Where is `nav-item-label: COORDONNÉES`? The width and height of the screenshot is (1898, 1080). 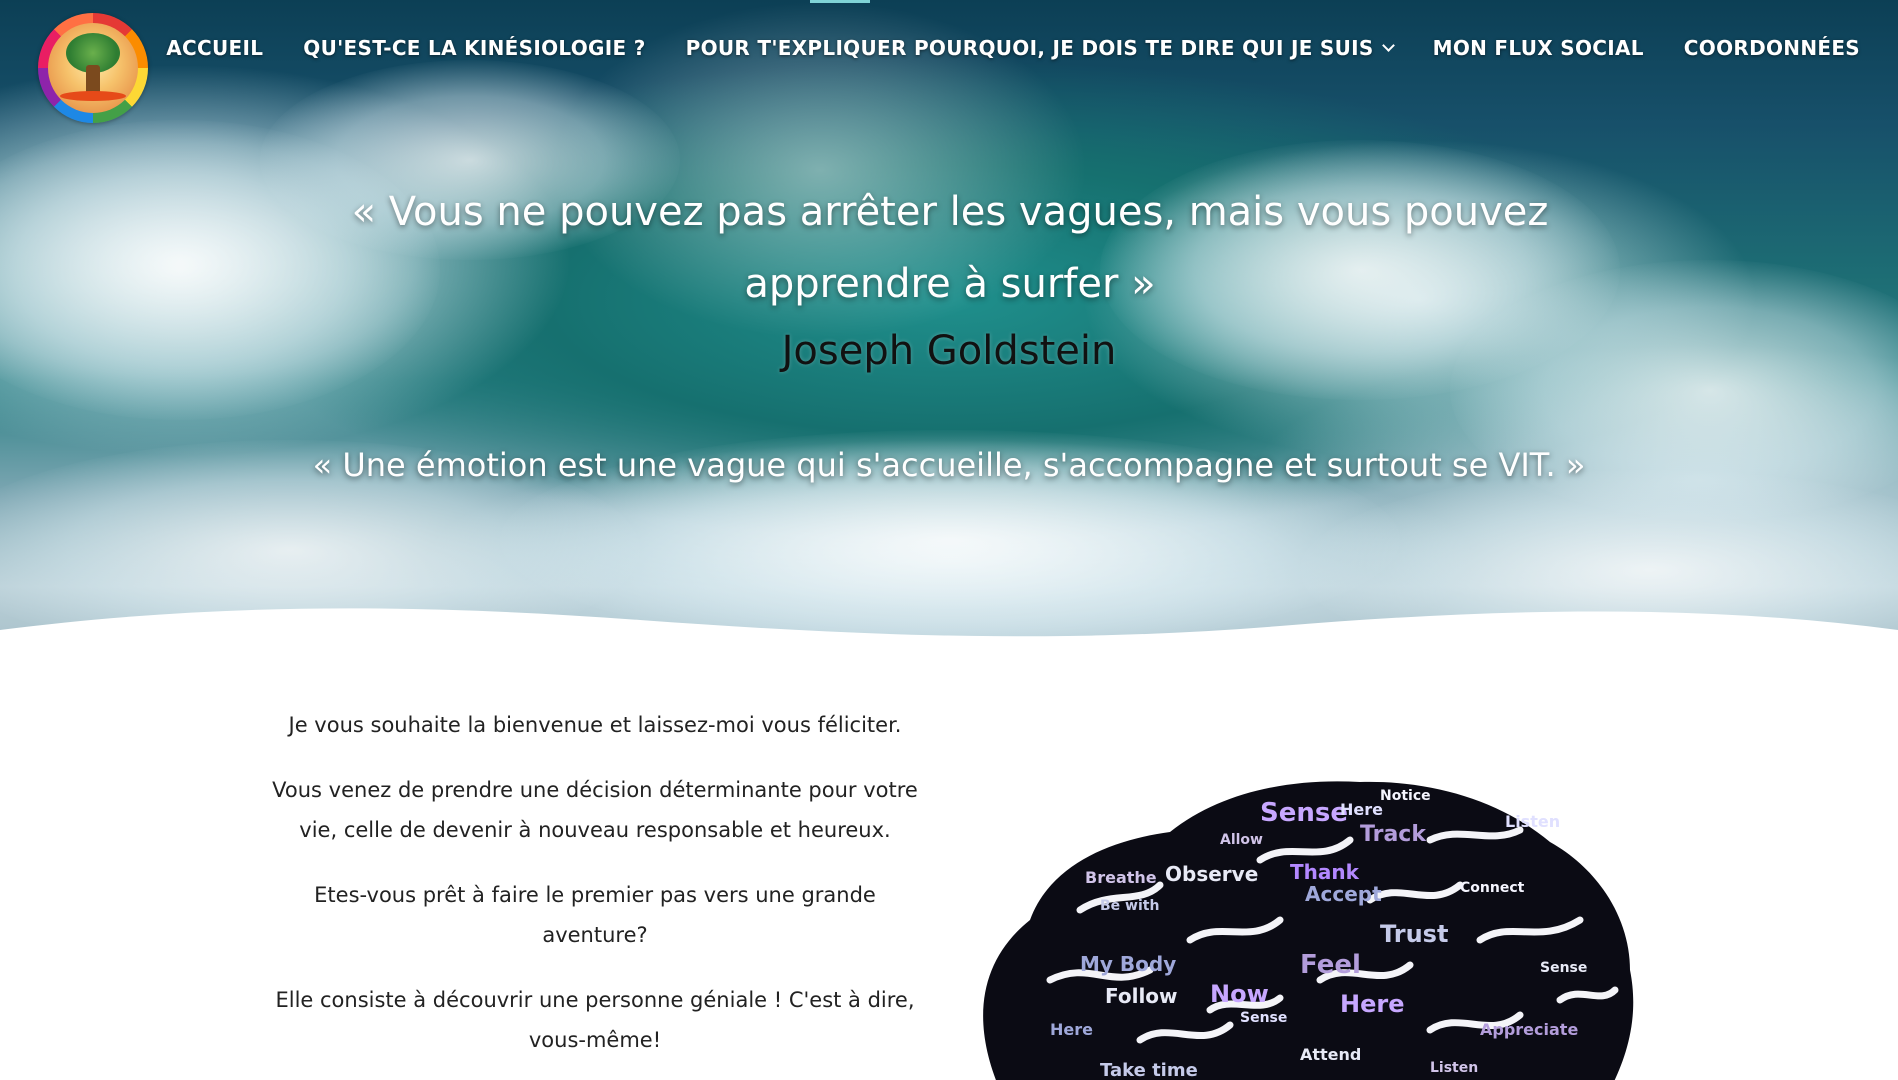
nav-item-label: COORDONNÉES is located at coordinates (1771, 48).